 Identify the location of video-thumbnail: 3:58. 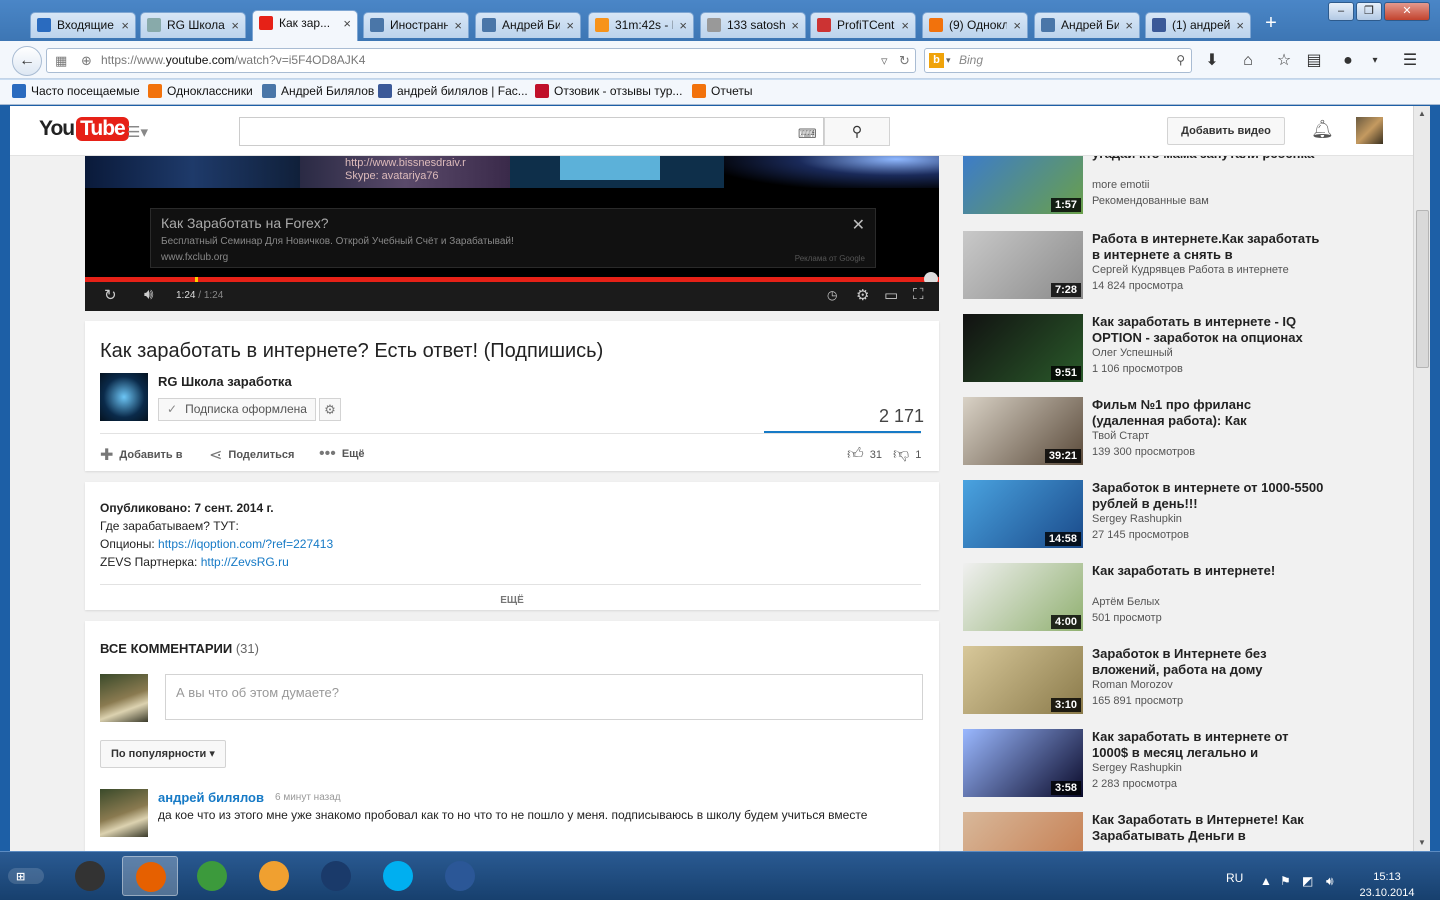
(1023, 763).